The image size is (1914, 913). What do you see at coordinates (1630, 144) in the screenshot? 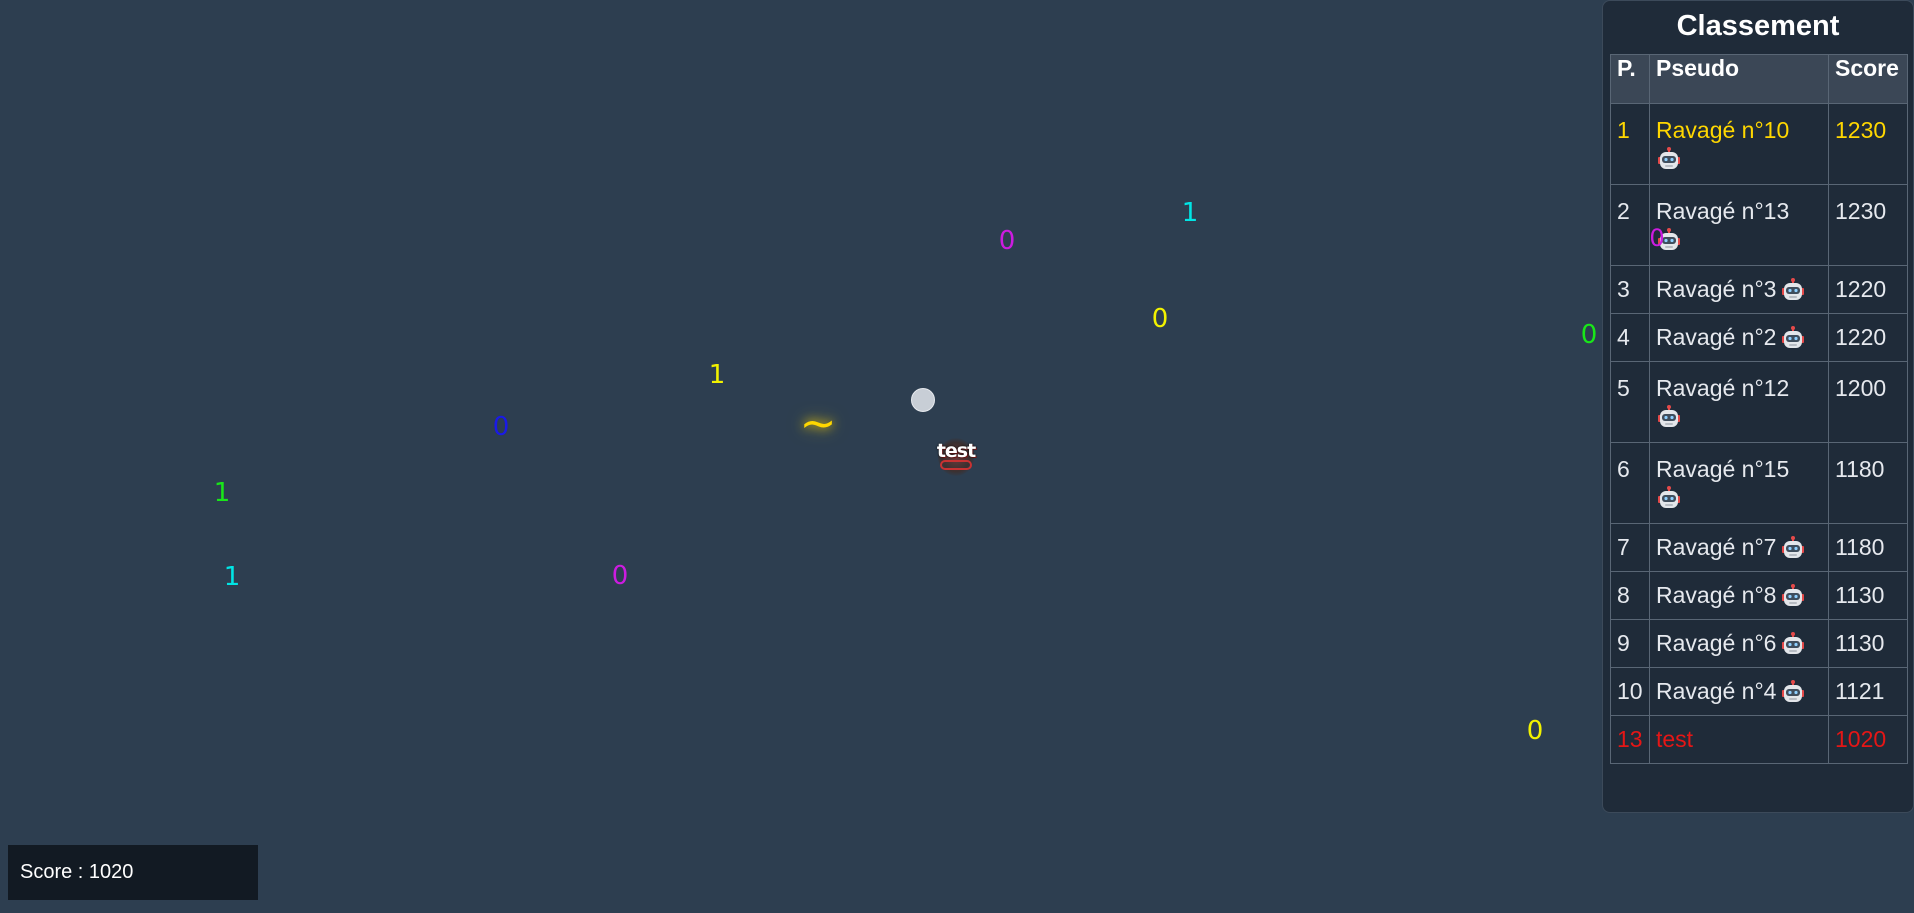
I see `rank-cell: 1` at bounding box center [1630, 144].